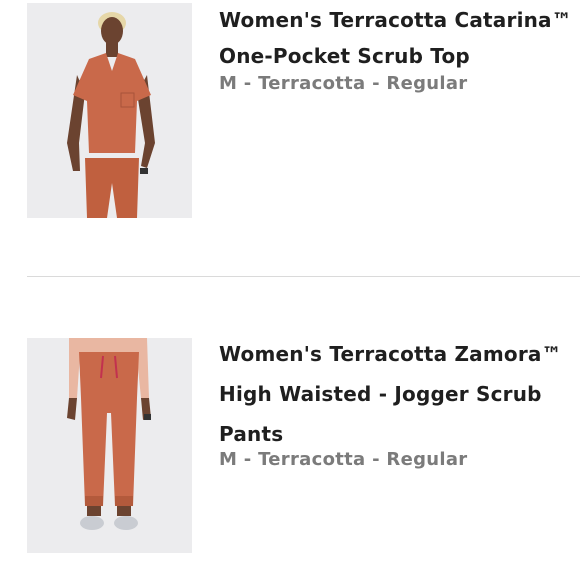 The width and height of the screenshot is (580, 580). Describe the element at coordinates (396, 354) in the screenshot. I see `product-title-line: Women's Terracotta Zamora™` at that location.